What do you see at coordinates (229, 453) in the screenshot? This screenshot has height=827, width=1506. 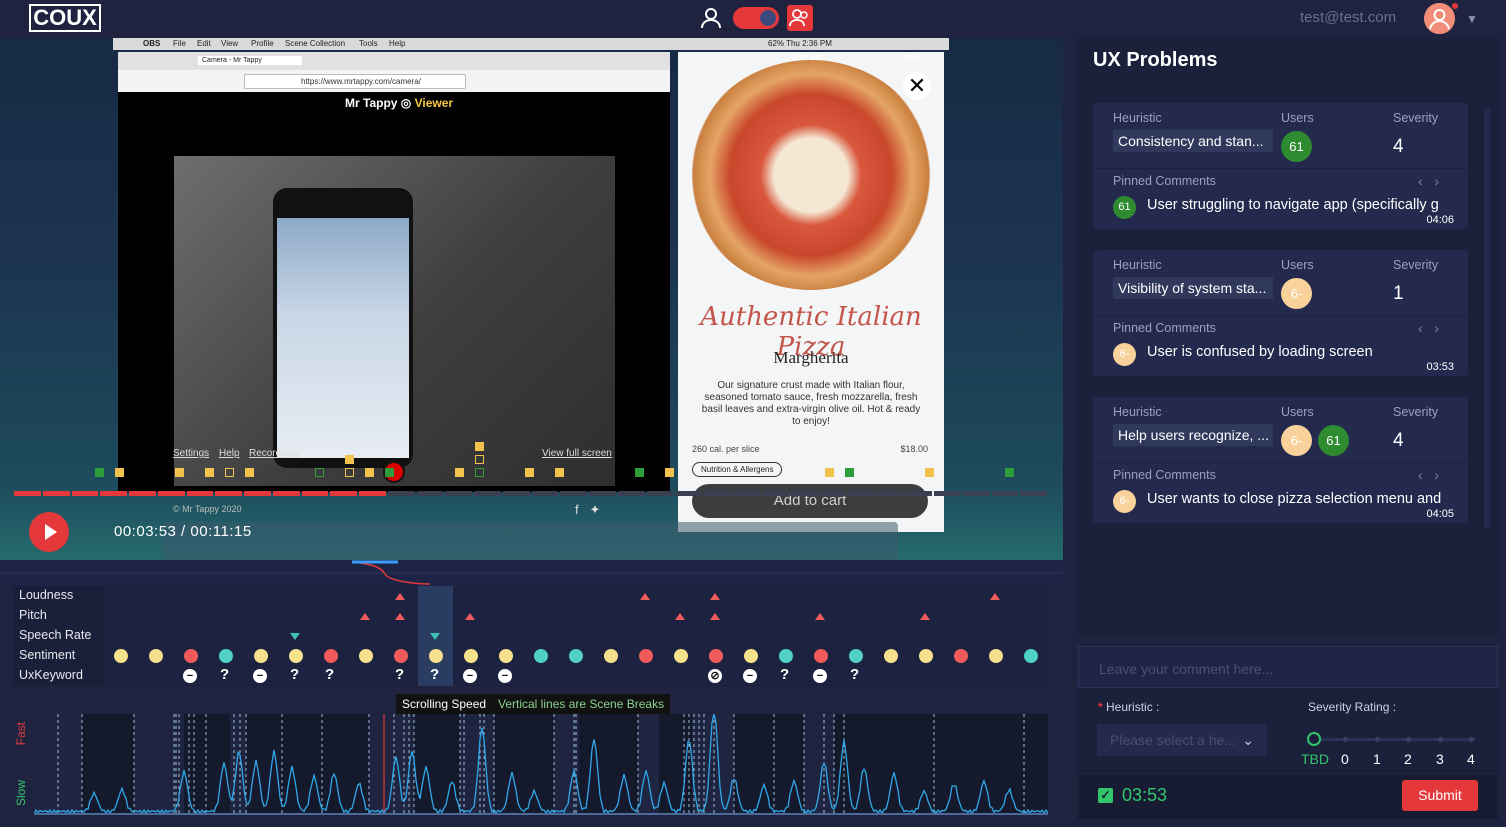 I see `help-link: Help` at bounding box center [229, 453].